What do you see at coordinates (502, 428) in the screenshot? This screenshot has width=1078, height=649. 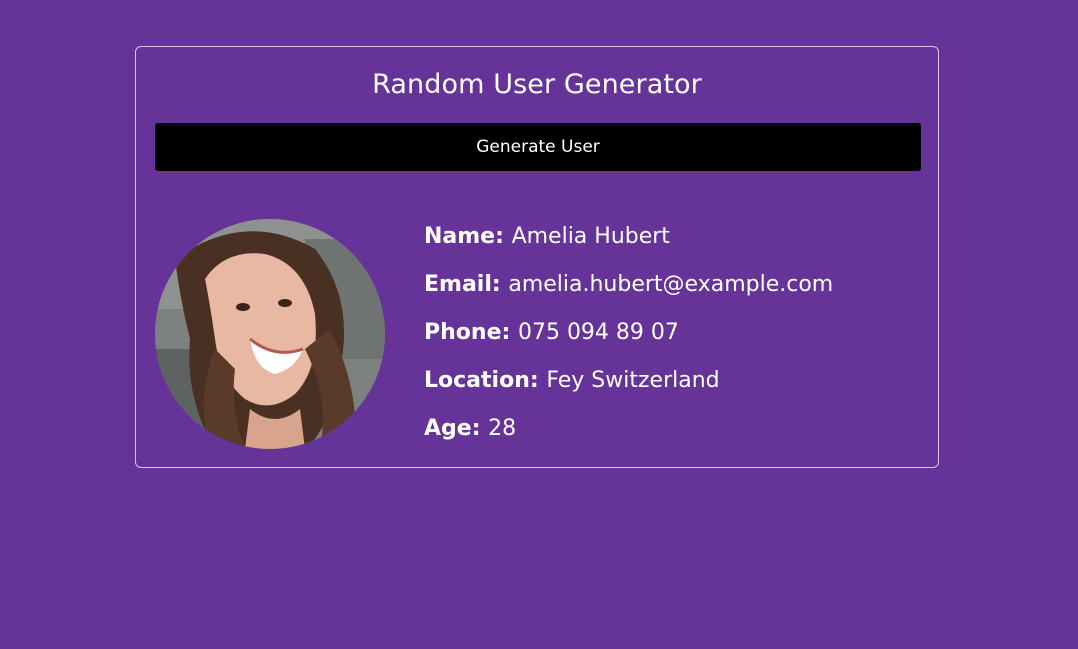 I see `age-value: 28` at bounding box center [502, 428].